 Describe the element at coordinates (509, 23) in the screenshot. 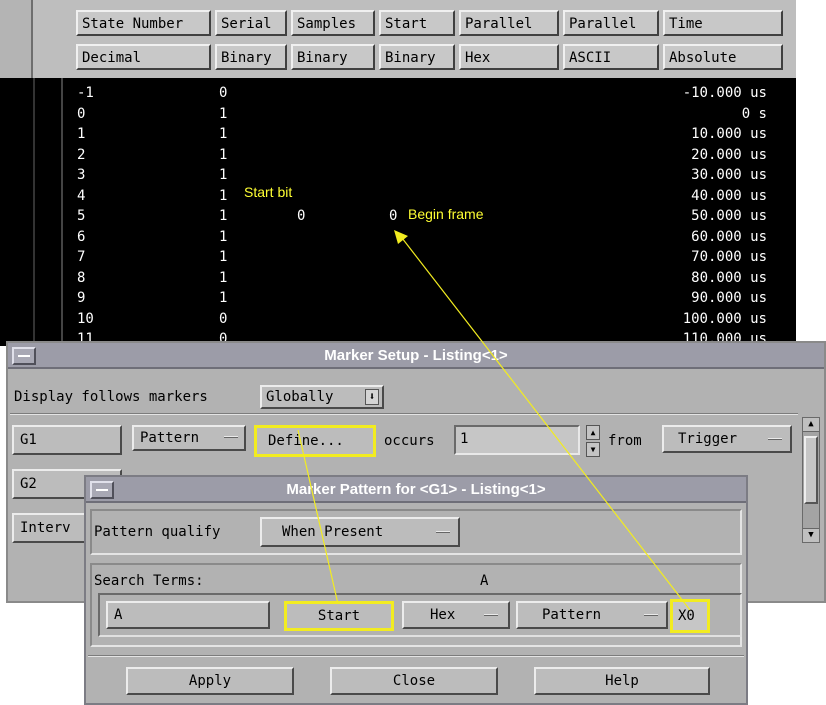

I see `col-parallel-hex-button: Parallel` at that location.